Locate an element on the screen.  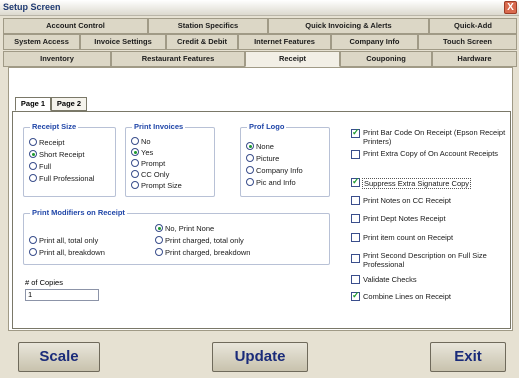
prof-logo-option-pic-and-info: Pic and Info is located at coordinates (271, 182).